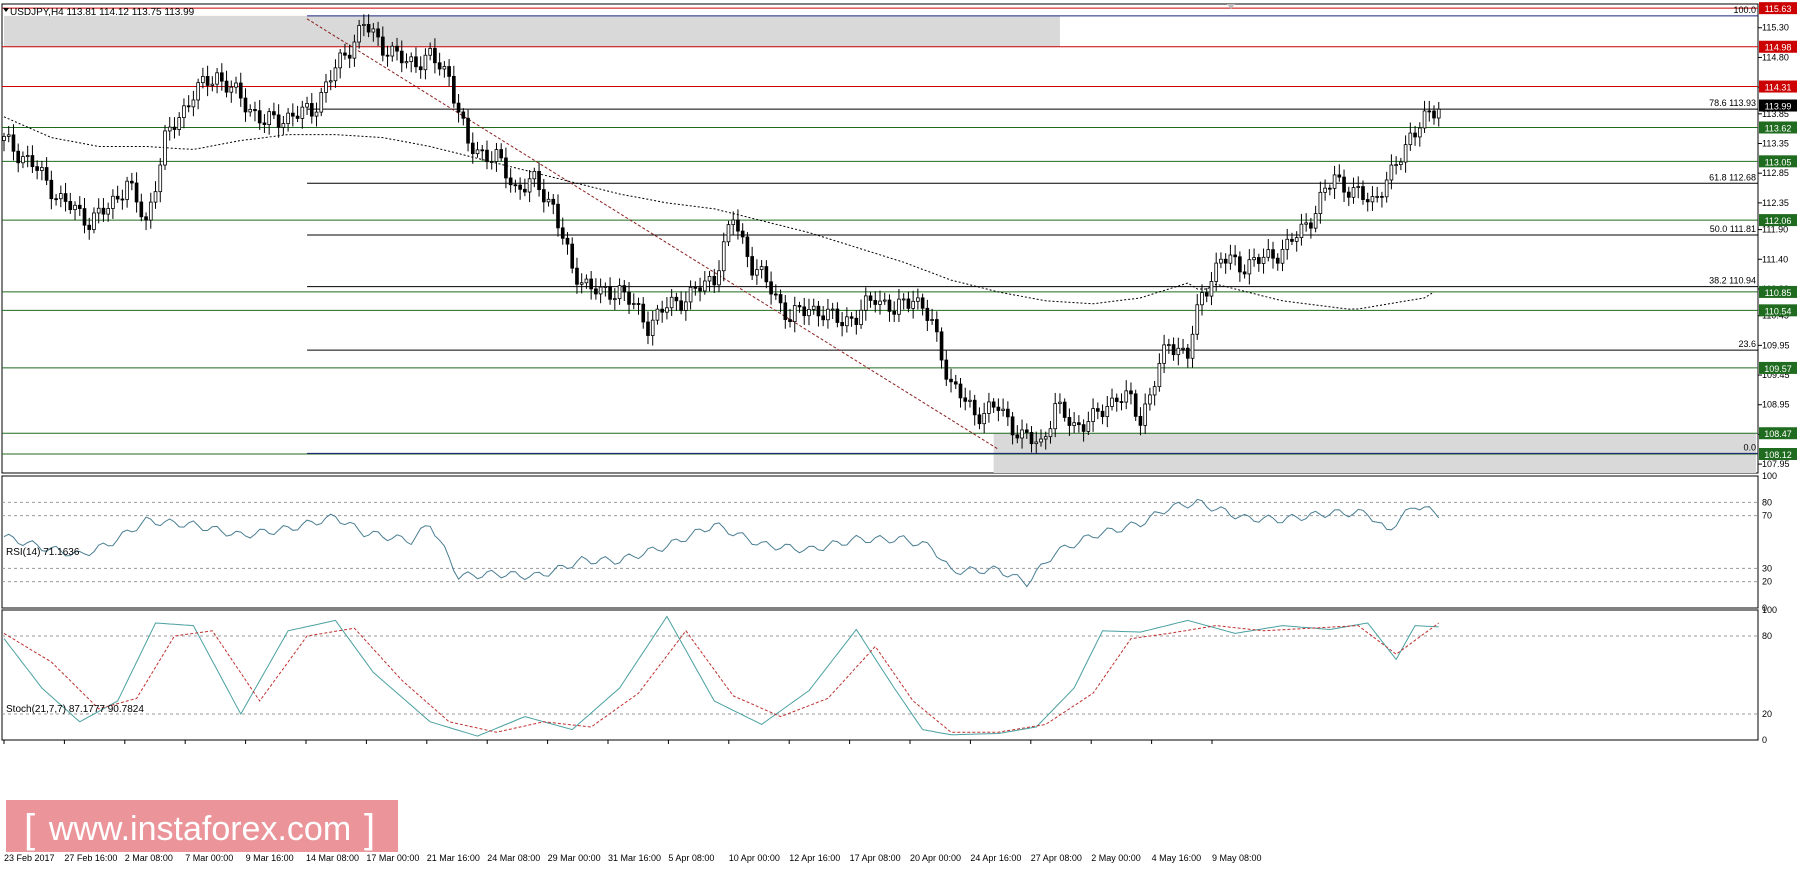  I want to click on gray-zone-top, so click(532, 31).